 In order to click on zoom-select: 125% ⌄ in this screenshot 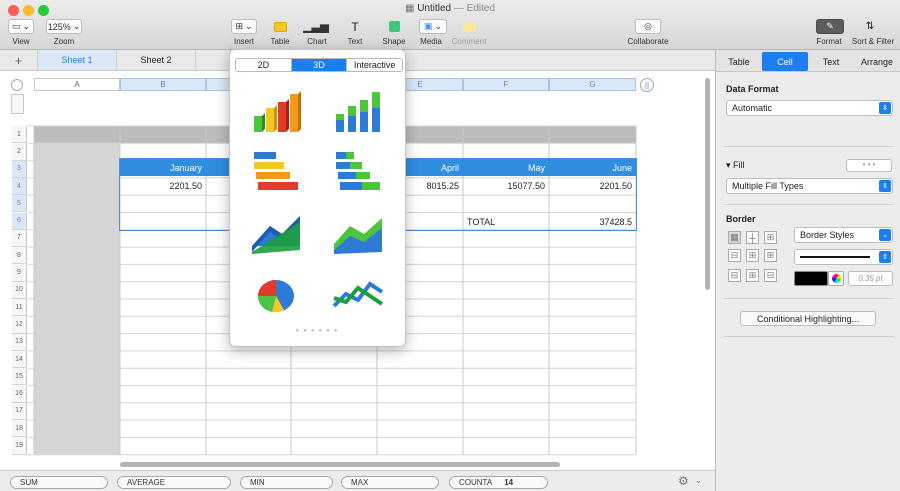, I will do `click(64, 26)`.